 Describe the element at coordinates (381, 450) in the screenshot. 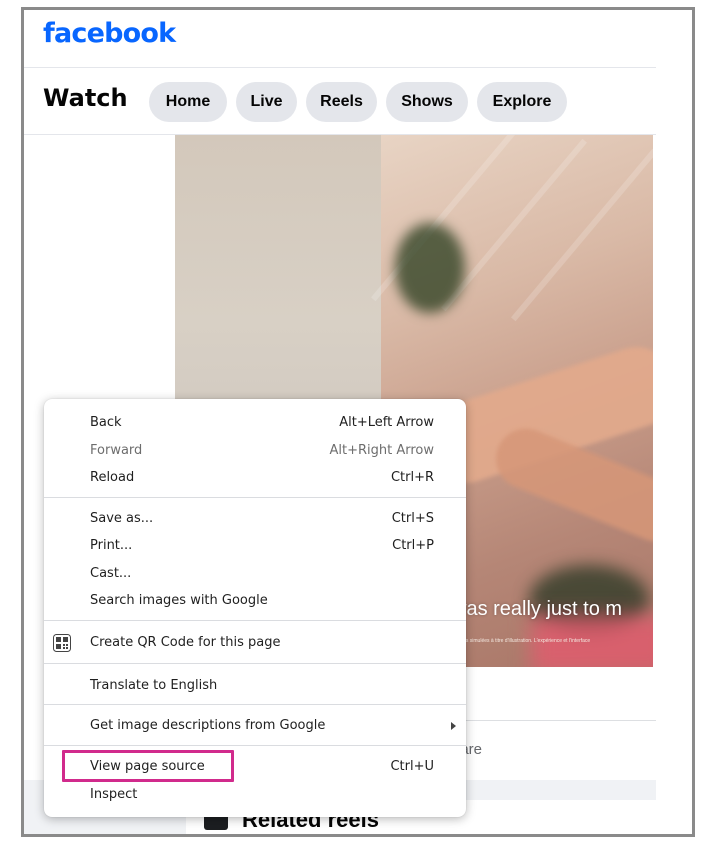

I see `menu-item-shortcut: Alt+Right Arrow` at that location.